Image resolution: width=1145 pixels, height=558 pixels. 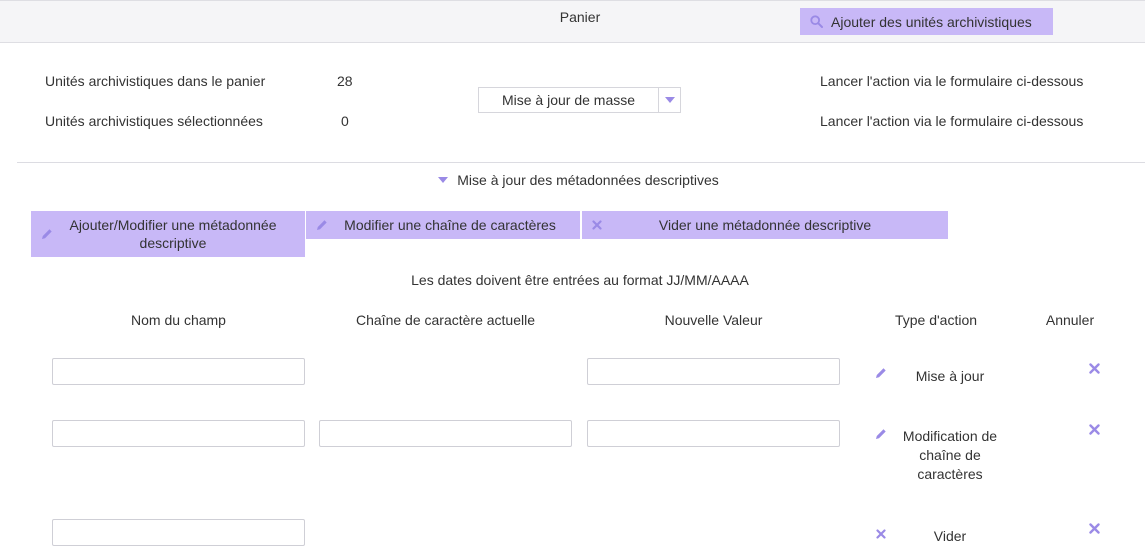 What do you see at coordinates (931, 21) in the screenshot?
I see `add-archival-units-label: Ajouter des unités archivistiques` at bounding box center [931, 21].